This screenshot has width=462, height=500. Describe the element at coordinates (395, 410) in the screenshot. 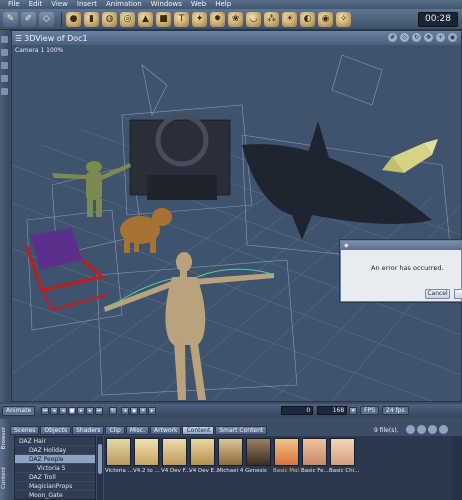

I see `fps-value-dropdown: 24 fps` at that location.